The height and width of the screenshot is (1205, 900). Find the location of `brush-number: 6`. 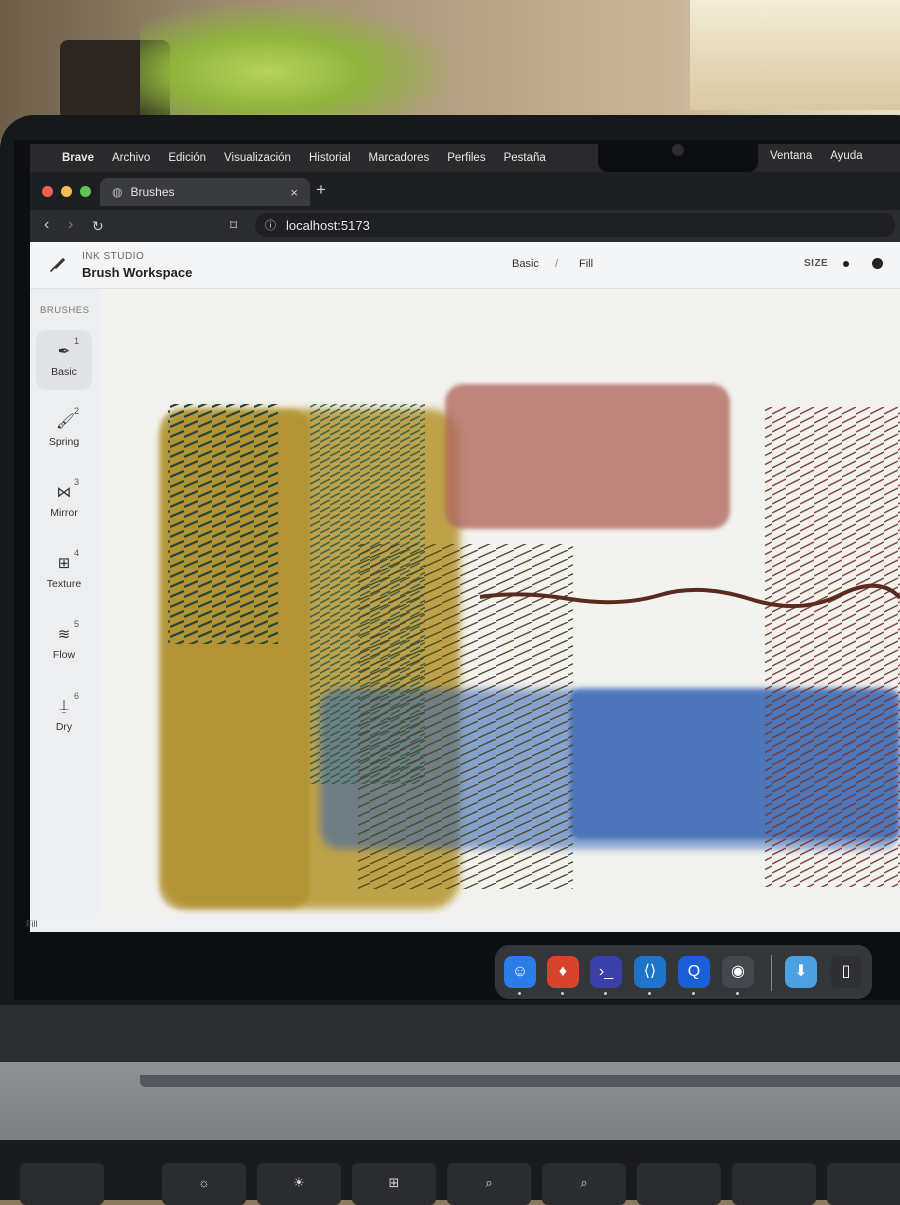

brush-number: 6 is located at coordinates (77, 696).